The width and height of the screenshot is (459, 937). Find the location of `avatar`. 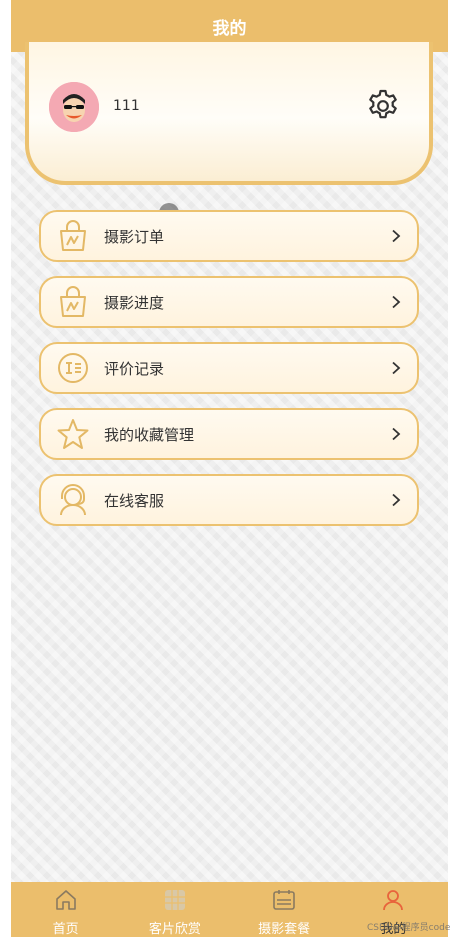

avatar is located at coordinates (74, 107).